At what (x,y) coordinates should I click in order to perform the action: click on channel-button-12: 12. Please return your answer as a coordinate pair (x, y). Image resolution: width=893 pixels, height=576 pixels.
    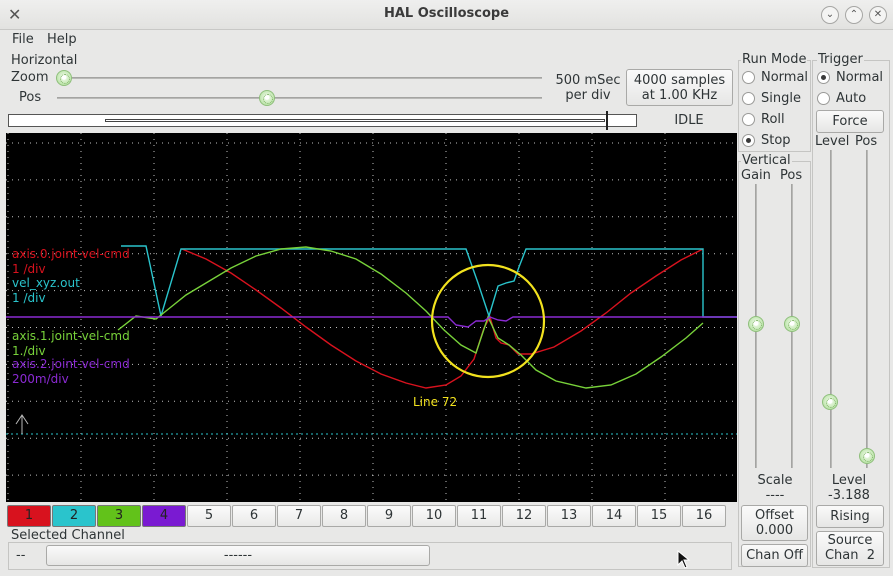
    Looking at the image, I should click on (524, 516).